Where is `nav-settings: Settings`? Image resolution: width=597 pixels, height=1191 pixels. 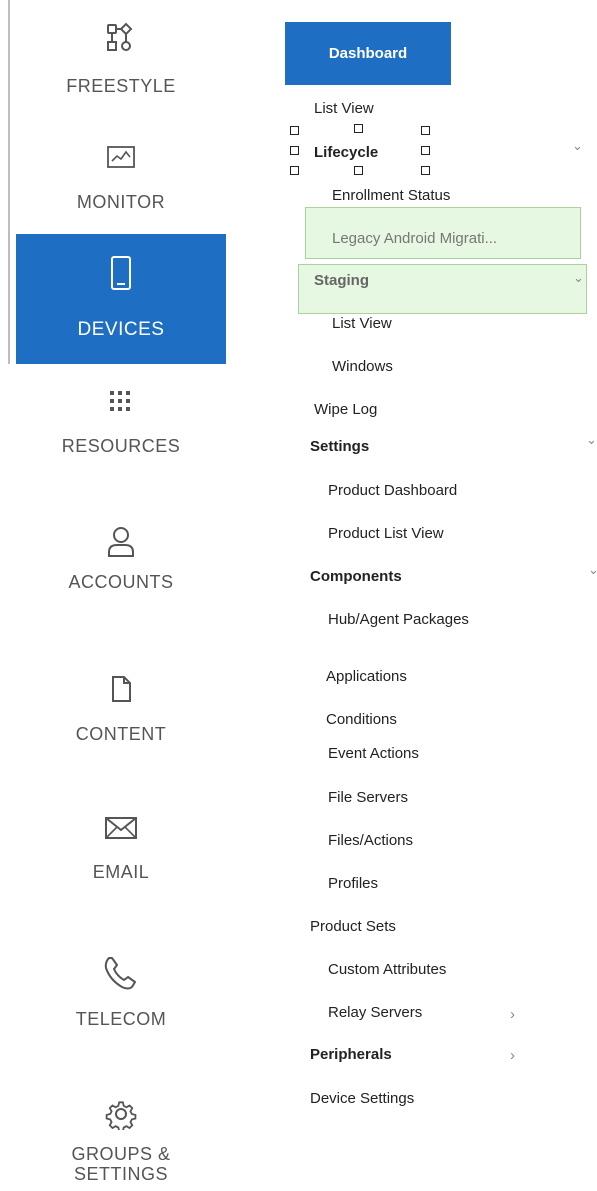
nav-settings: Settings is located at coordinates (339, 446).